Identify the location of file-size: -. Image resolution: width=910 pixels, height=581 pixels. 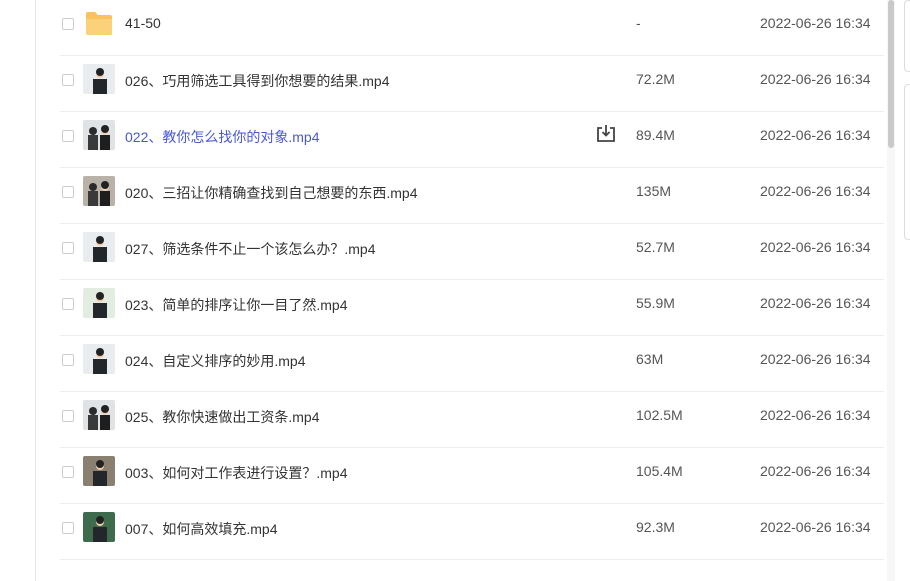
(638, 23).